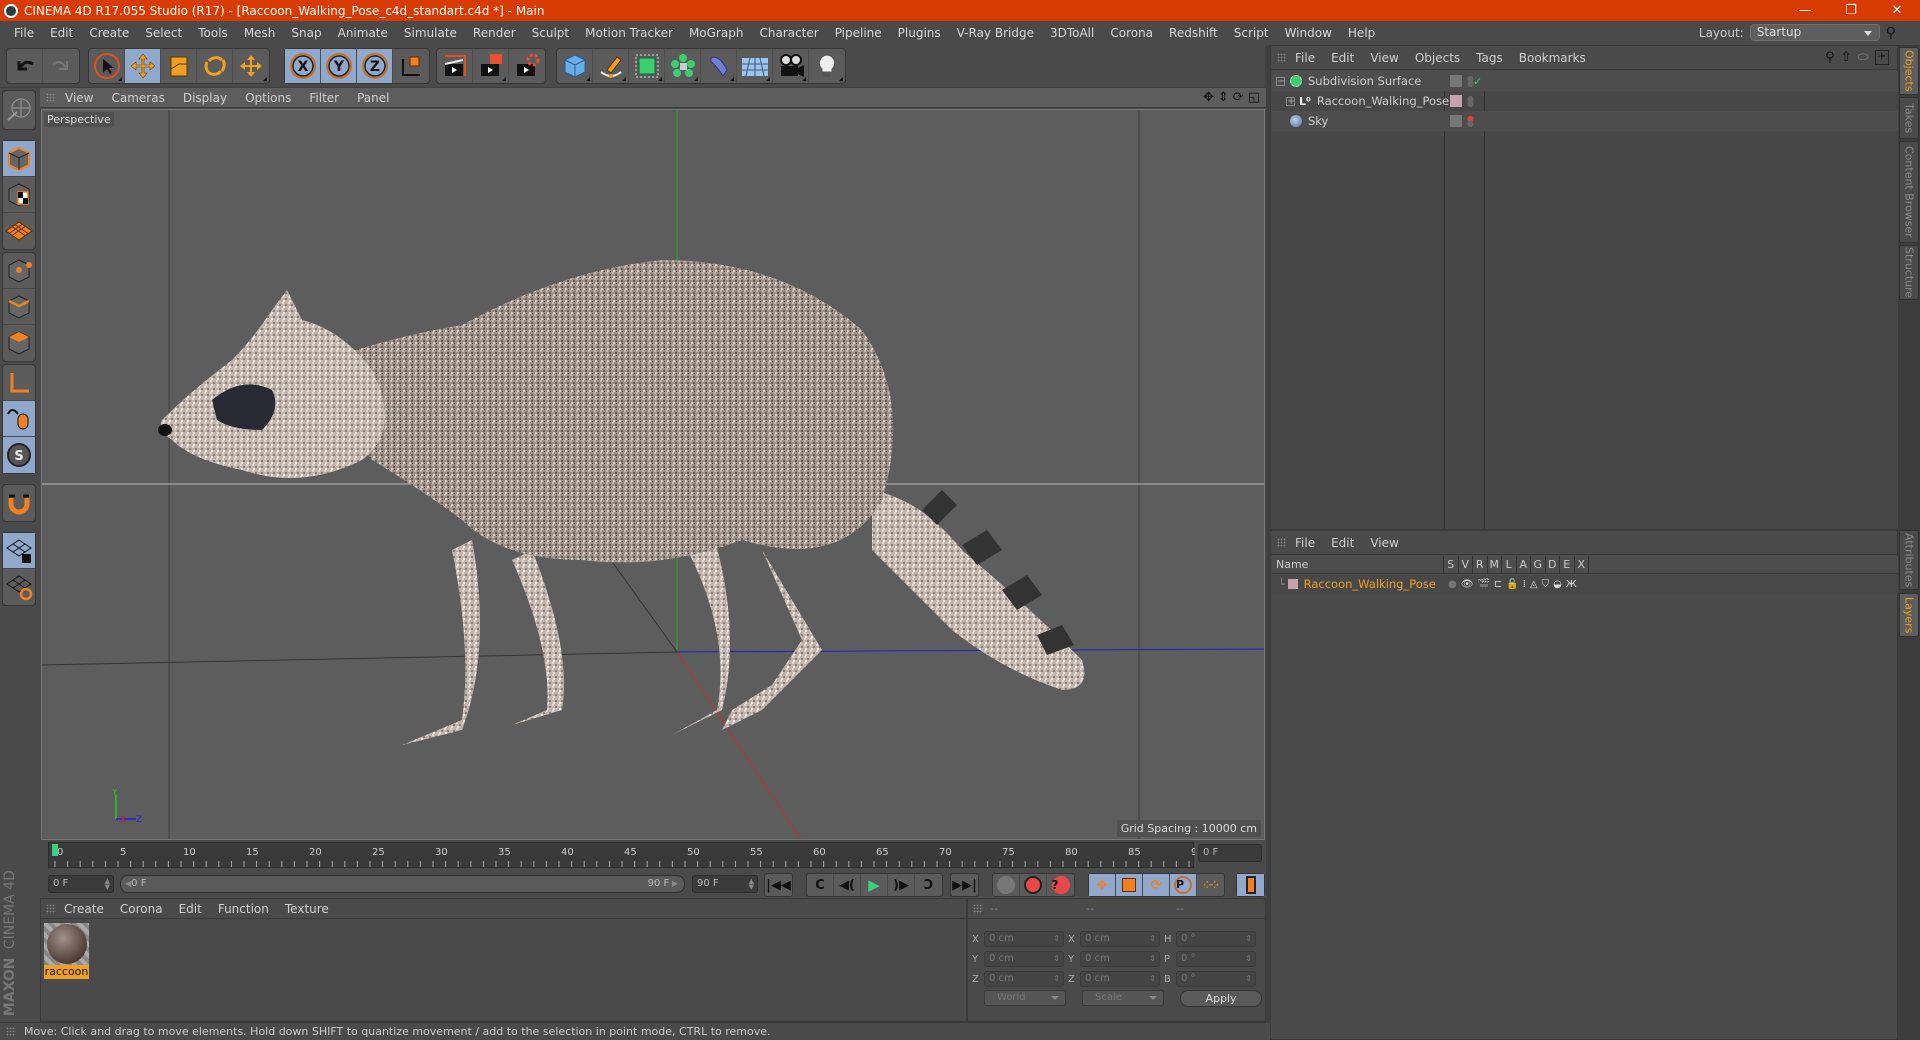 The height and width of the screenshot is (1040, 1920). Describe the element at coordinates (190, 909) in the screenshot. I see `material-menu-edit: Edit` at that location.